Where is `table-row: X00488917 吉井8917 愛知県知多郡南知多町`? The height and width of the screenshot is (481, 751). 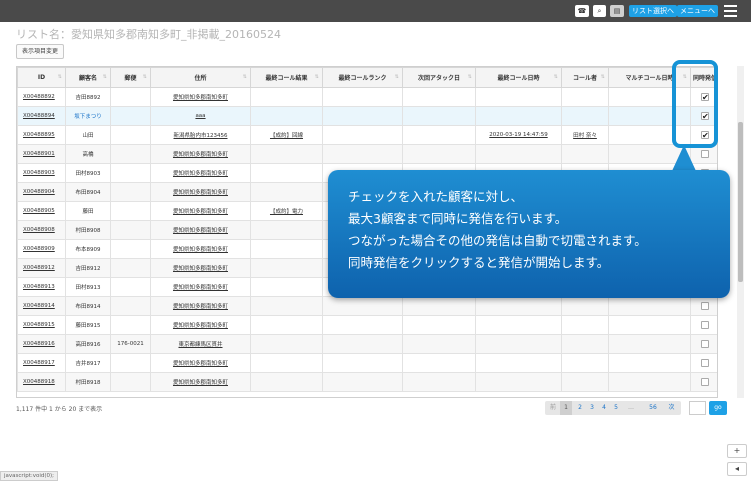 table-row: X00488917 吉井8917 愛知県知多郡南知多町 is located at coordinates (367, 363).